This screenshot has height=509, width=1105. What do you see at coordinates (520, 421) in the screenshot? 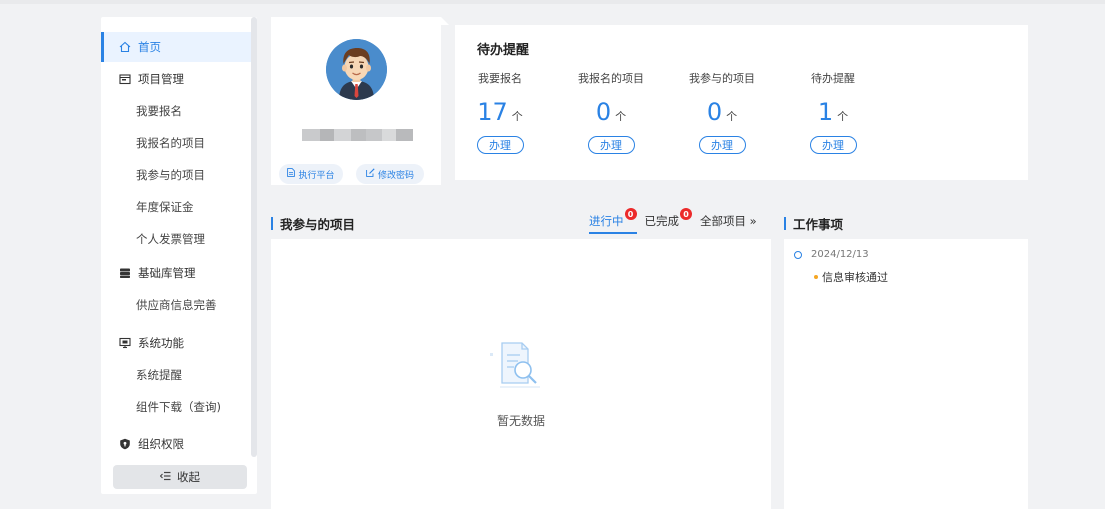
I see `empty-state-text: 暂无数据` at bounding box center [520, 421].